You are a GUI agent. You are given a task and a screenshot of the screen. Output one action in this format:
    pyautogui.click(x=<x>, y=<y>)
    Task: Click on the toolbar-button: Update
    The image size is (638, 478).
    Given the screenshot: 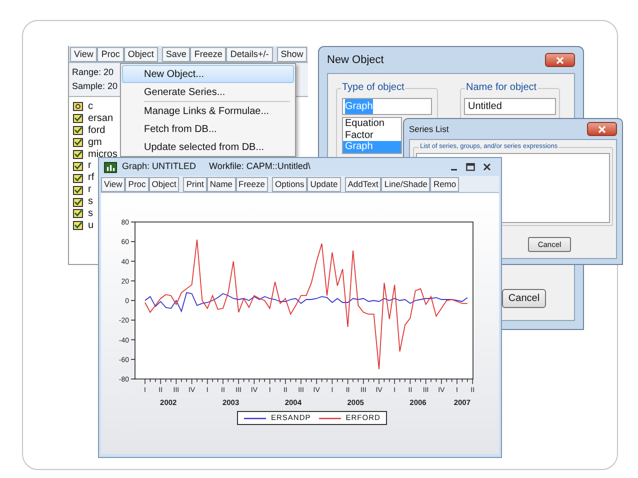 What is the action you would take?
    pyautogui.click(x=324, y=184)
    